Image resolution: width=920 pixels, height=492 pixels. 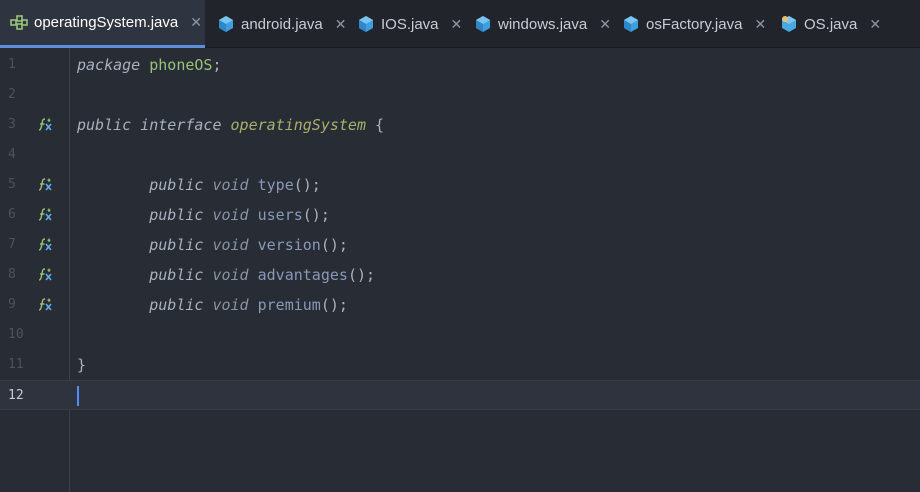 What do you see at coordinates (16, 395) in the screenshot?
I see `line-number: 12` at bounding box center [16, 395].